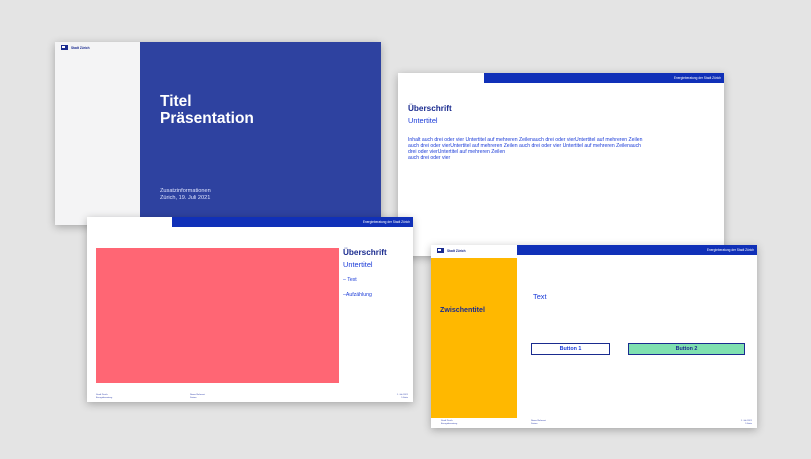 The width and height of the screenshot is (811, 459). Describe the element at coordinates (207, 118) in the screenshot. I see `title-line-2: Präsentation` at that location.